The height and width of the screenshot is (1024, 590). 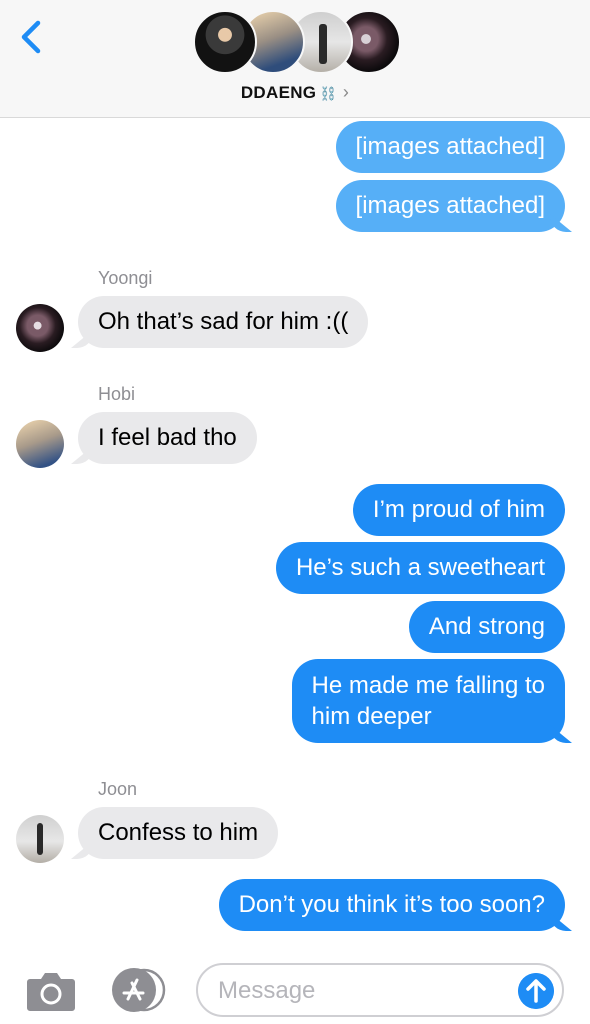 What do you see at coordinates (428, 701) in the screenshot?
I see `outgoing-message: He made me falling to him deeper` at bounding box center [428, 701].